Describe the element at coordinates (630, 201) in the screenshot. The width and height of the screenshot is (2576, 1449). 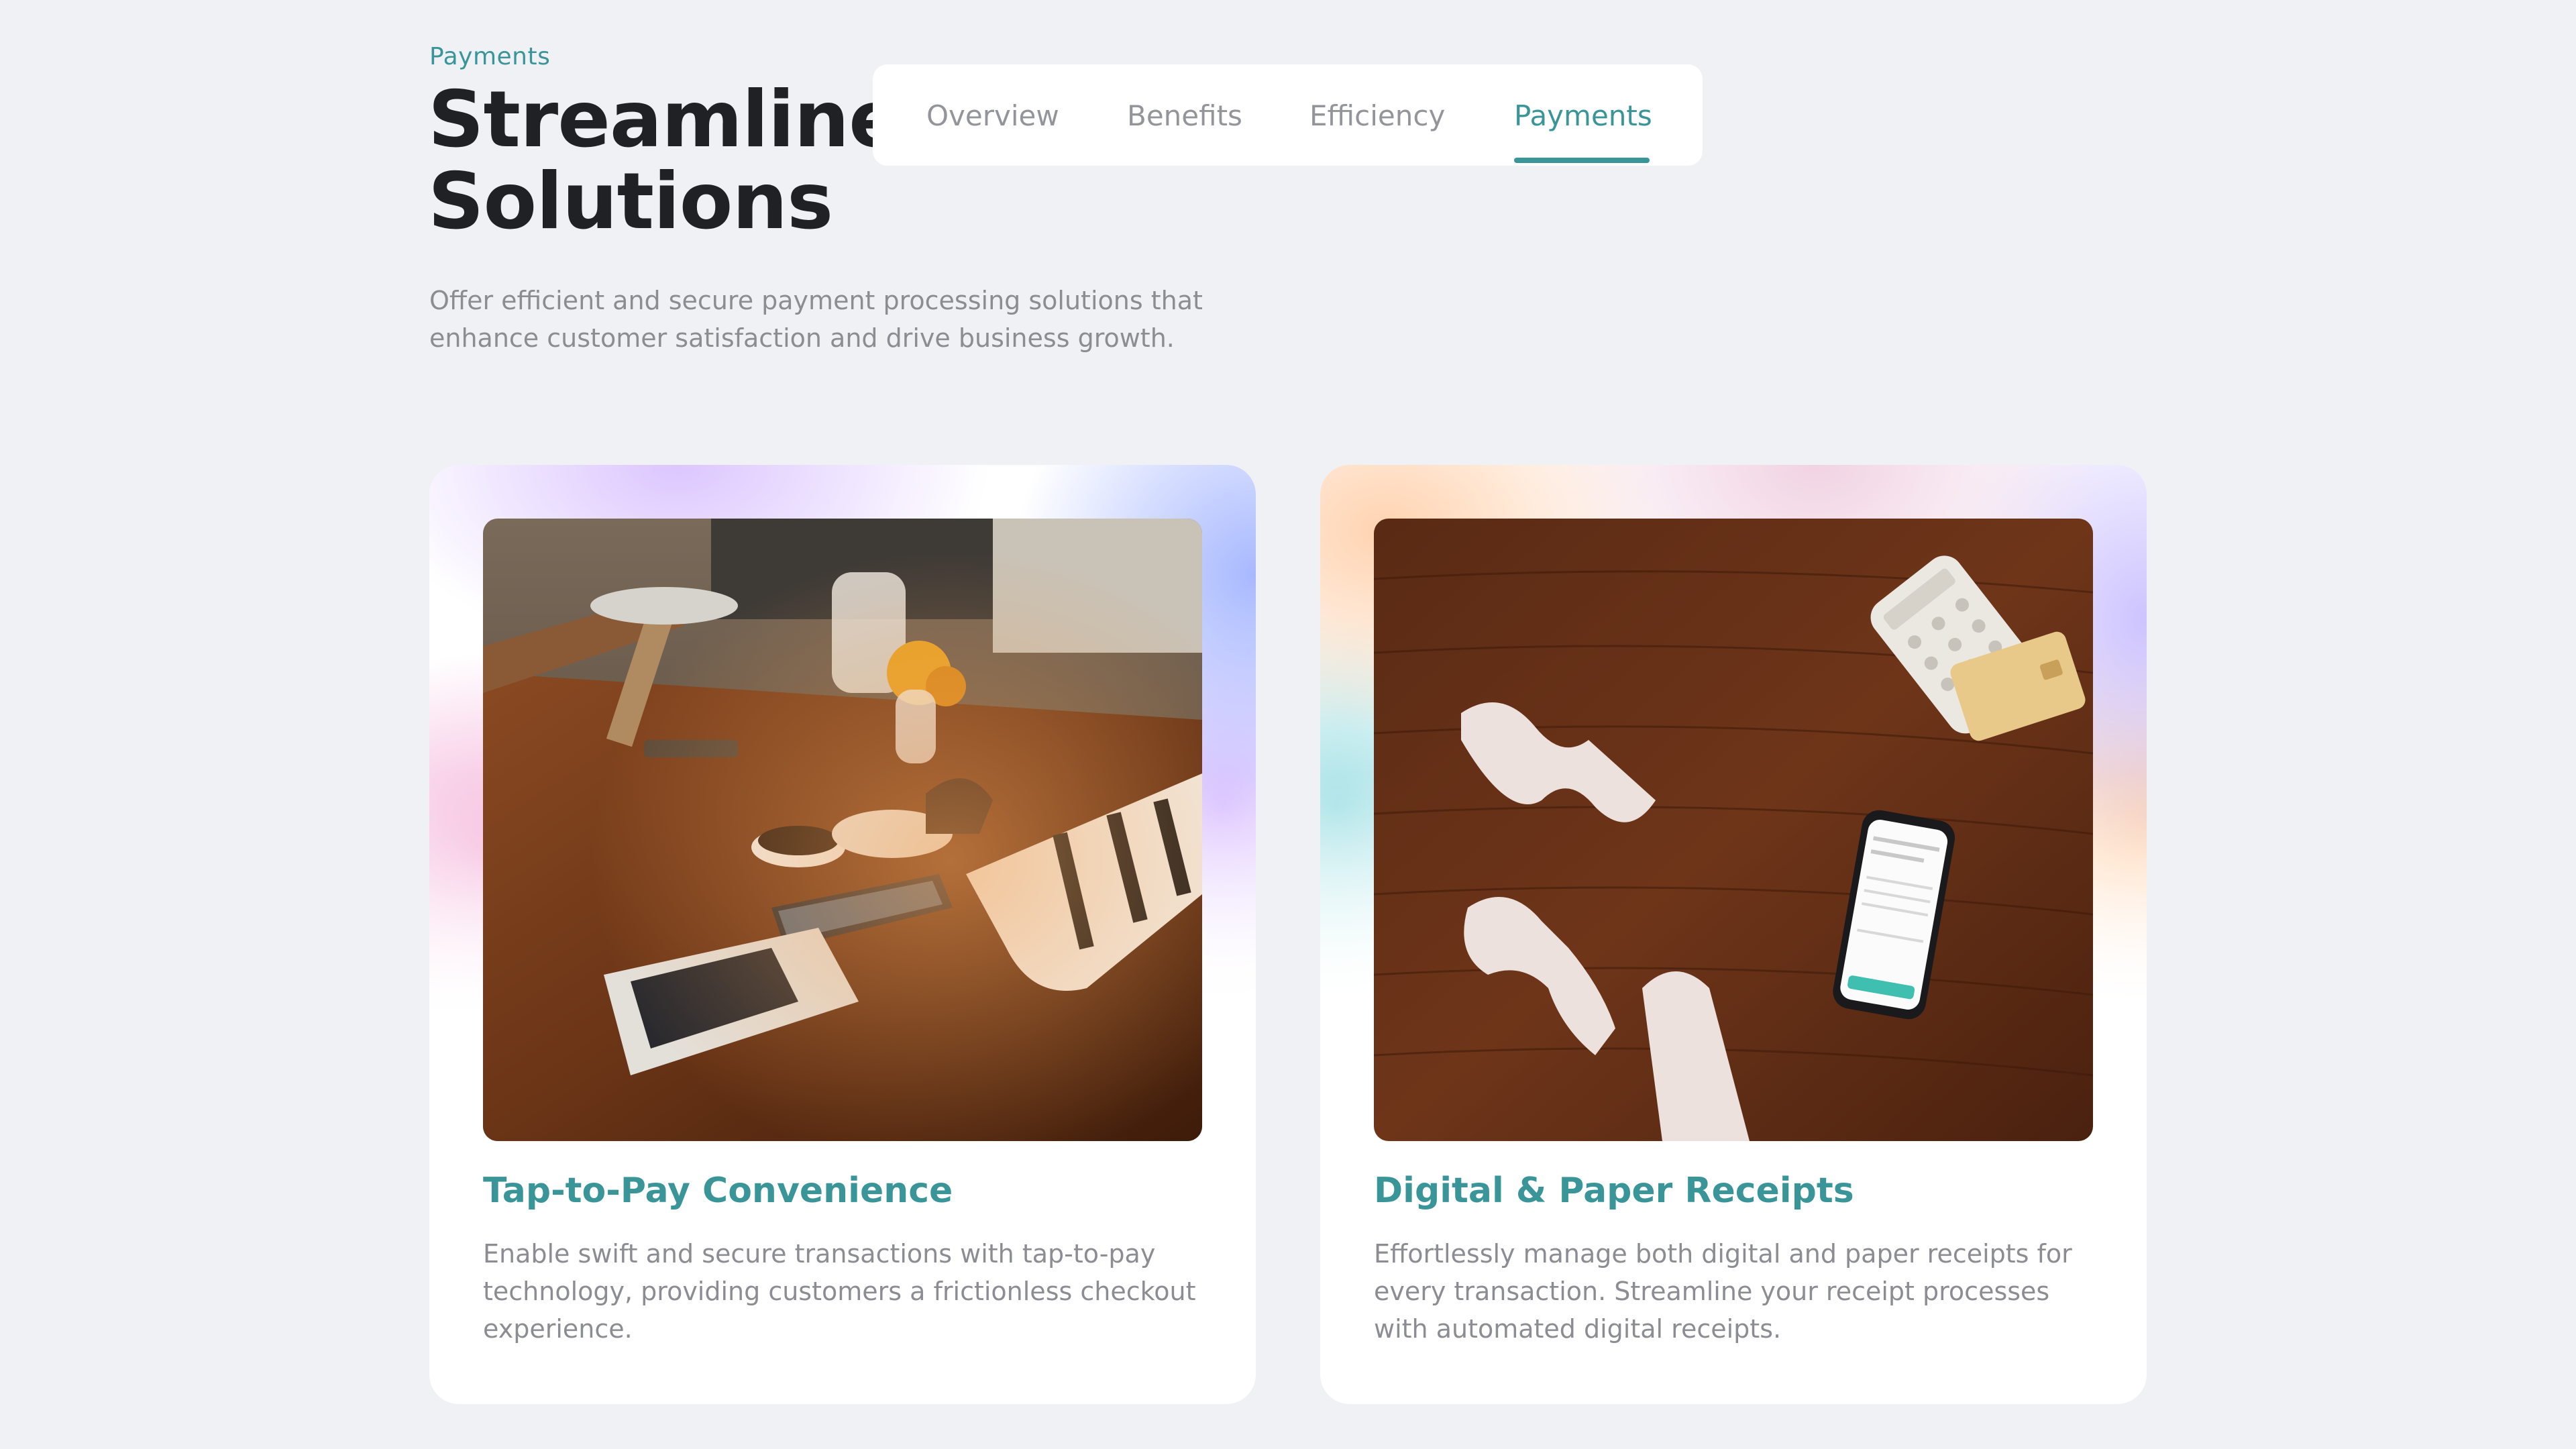
I see `page-title-line-2: Solutions` at that location.